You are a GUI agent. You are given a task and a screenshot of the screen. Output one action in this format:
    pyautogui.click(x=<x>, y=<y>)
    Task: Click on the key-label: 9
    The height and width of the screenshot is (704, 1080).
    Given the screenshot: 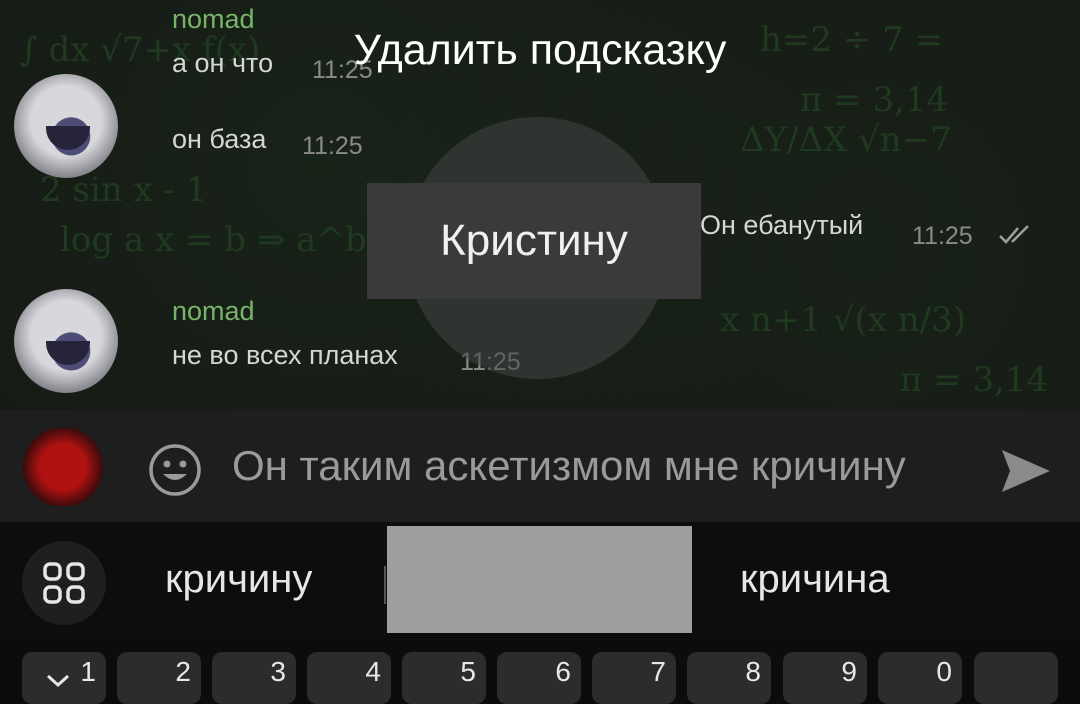 What is the action you would take?
    pyautogui.click(x=849, y=671)
    